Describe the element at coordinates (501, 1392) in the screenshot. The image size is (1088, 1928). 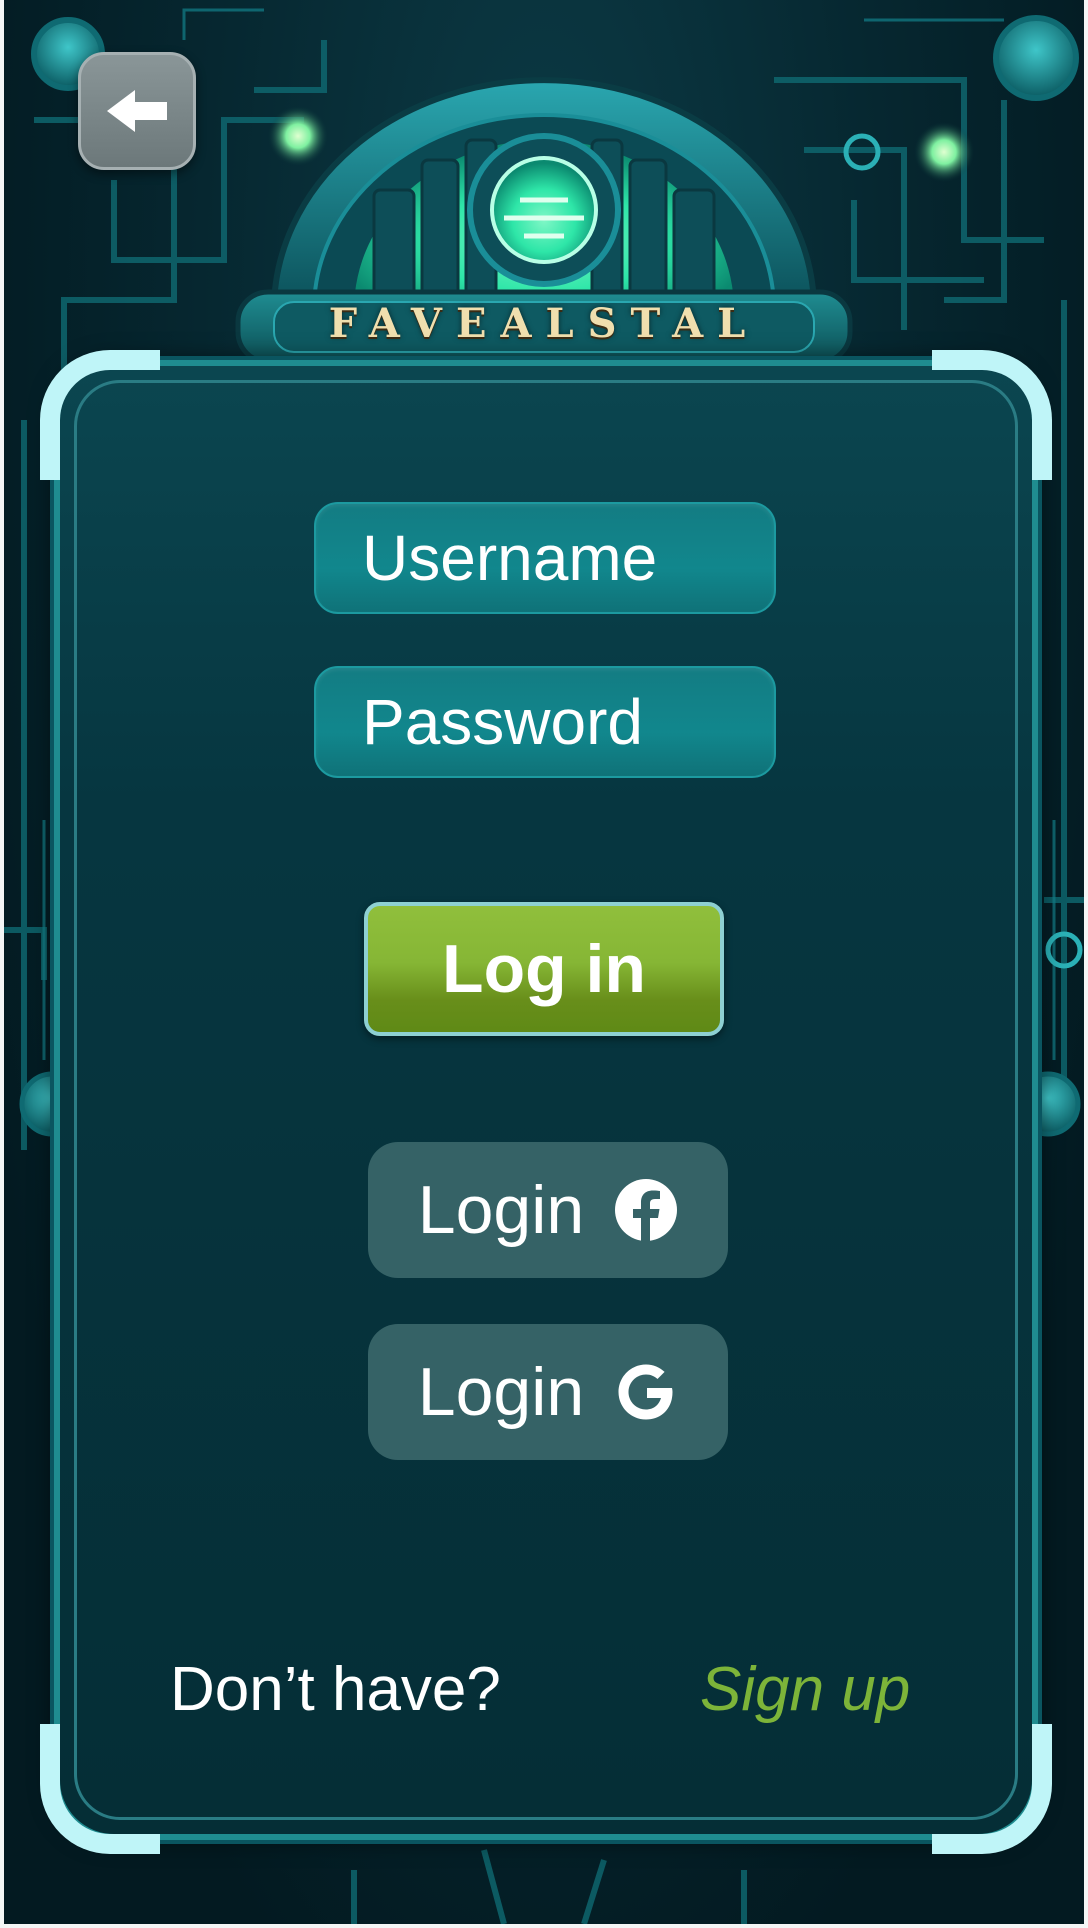
I see `google-login-label: Login` at that location.